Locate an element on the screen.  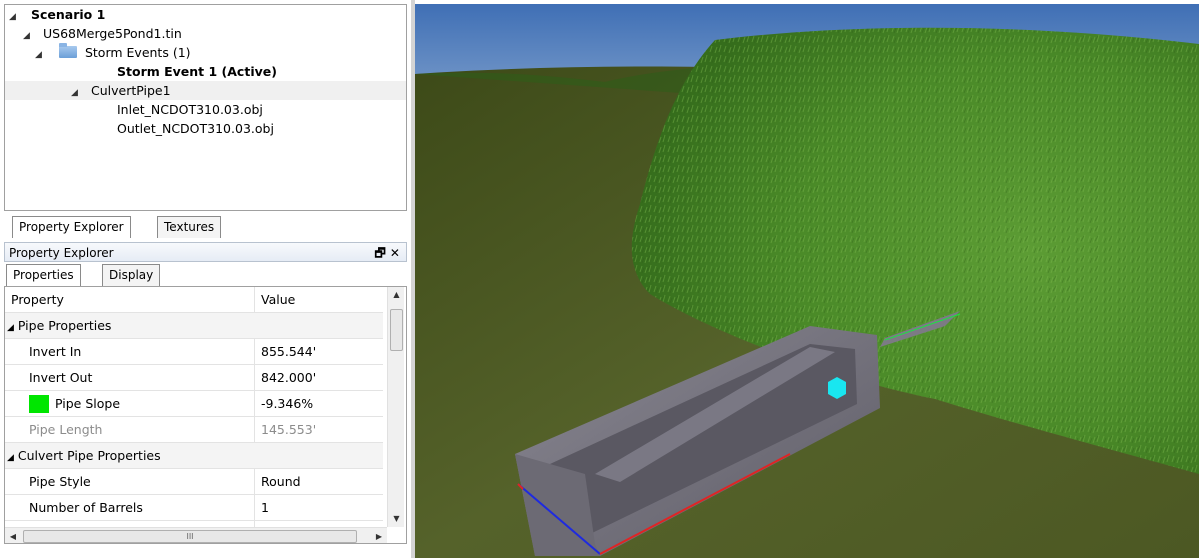
property-row-number-of-barrels: Number of Barrels 1 is located at coordinates (194, 508).